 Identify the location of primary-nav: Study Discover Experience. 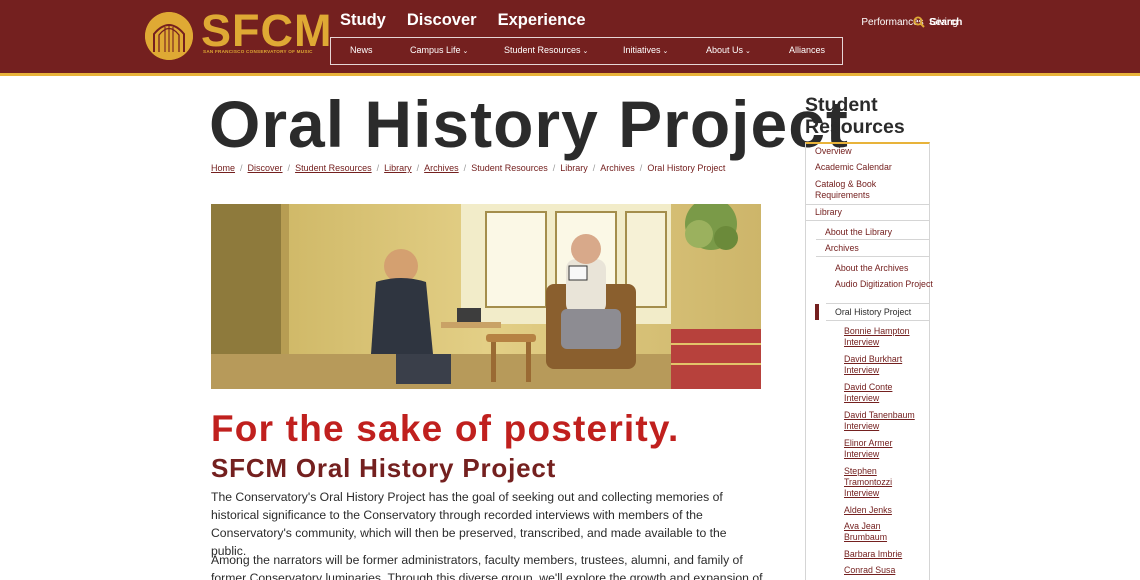
(463, 20).